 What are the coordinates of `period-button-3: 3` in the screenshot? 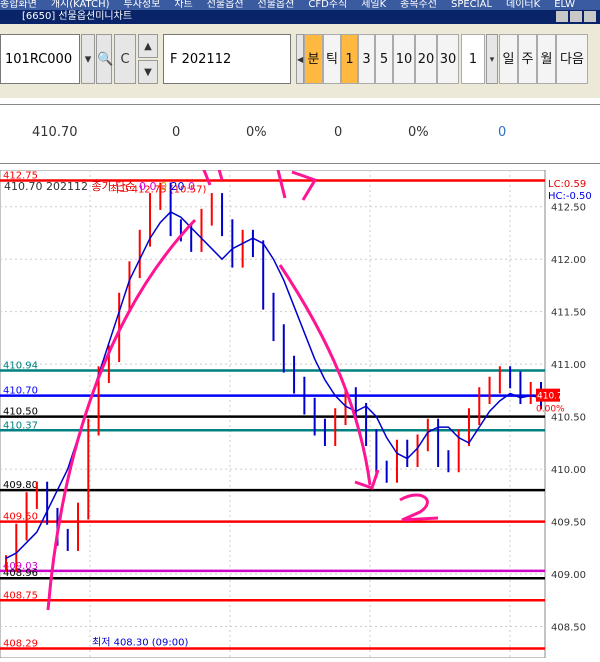 It's located at (366, 59).